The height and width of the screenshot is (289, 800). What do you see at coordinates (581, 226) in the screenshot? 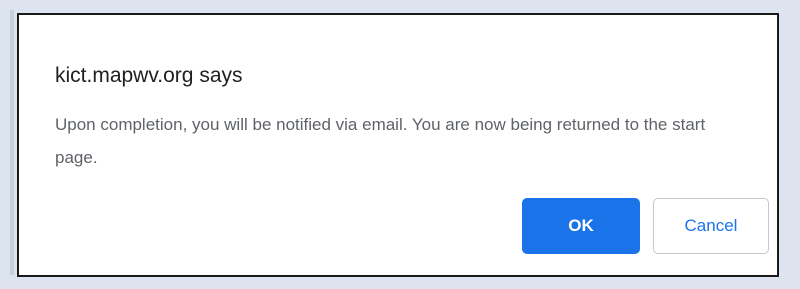
I see `ok-button: OK` at bounding box center [581, 226].